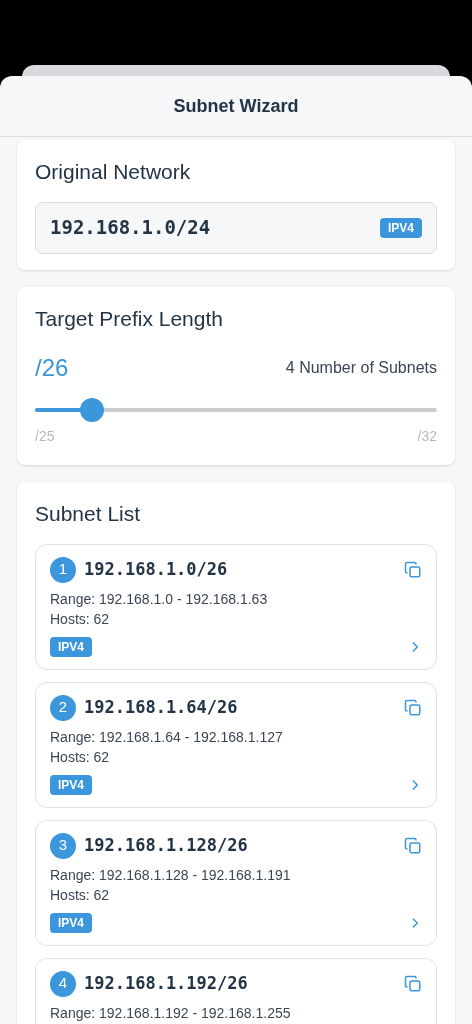 This screenshot has width=472, height=1024. What do you see at coordinates (236, 410) in the screenshot?
I see `prefix-slider` at bounding box center [236, 410].